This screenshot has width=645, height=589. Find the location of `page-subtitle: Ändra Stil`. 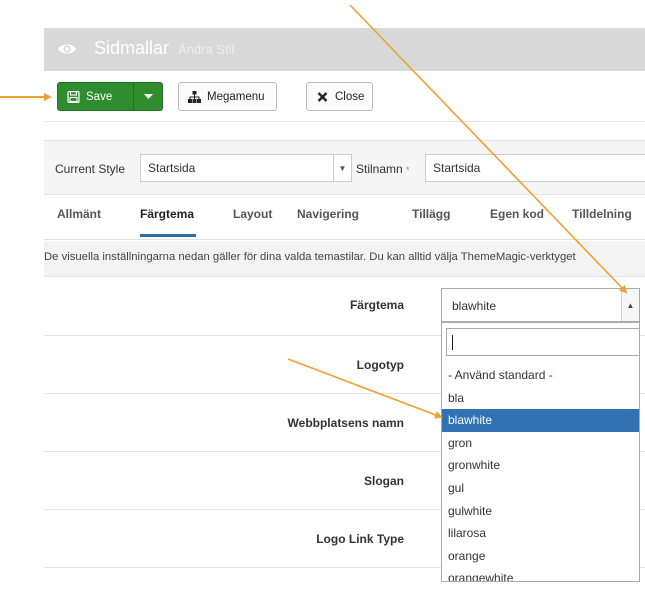

page-subtitle: Ändra Stil is located at coordinates (206, 49).